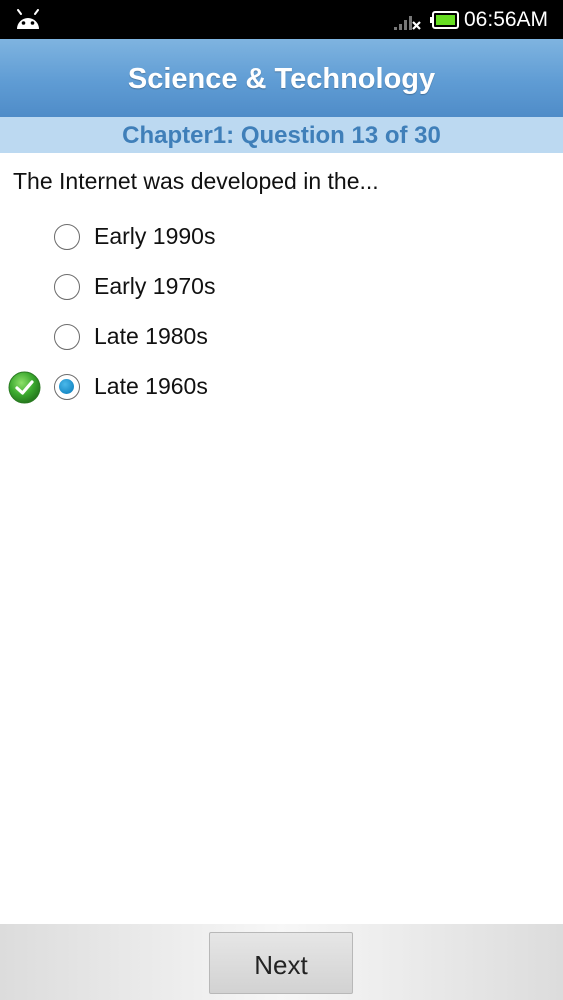  I want to click on chapter-bar: Chapter1: Question 13 of 30, so click(281, 135).